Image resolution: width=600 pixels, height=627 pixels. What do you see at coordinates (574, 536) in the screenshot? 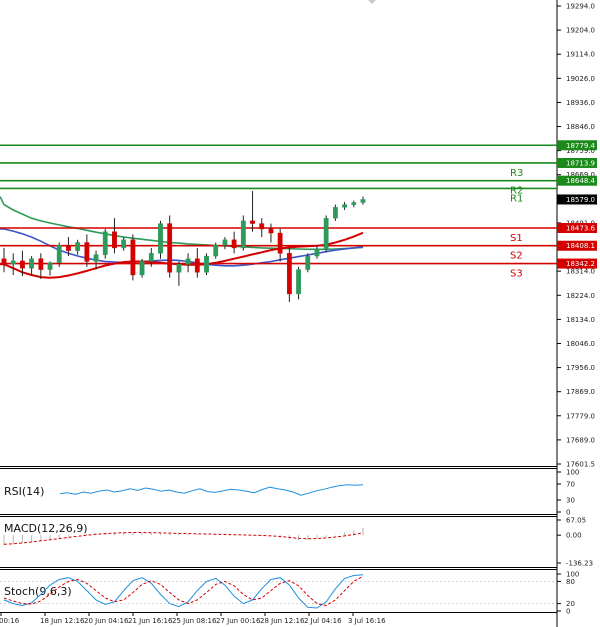
I see `macd-tick-label: 0.00` at bounding box center [574, 536].